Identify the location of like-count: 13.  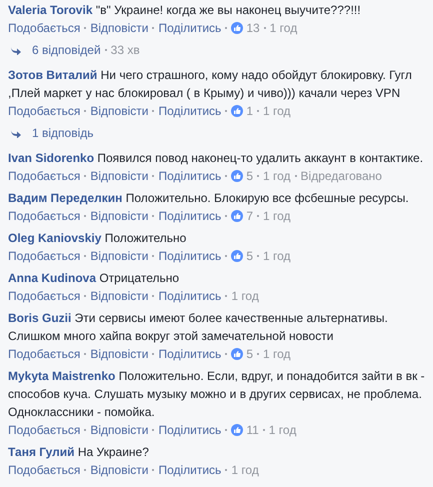
(253, 28).